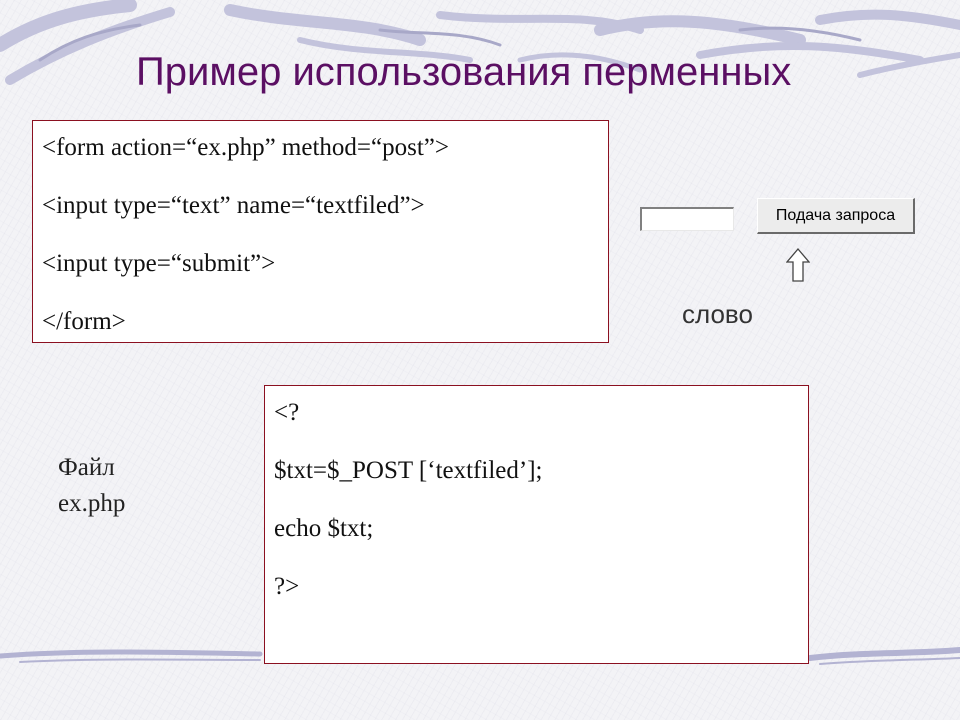 The image size is (960, 720). What do you see at coordinates (324, 528) in the screenshot?
I see `php-code-line: echo $txt;` at bounding box center [324, 528].